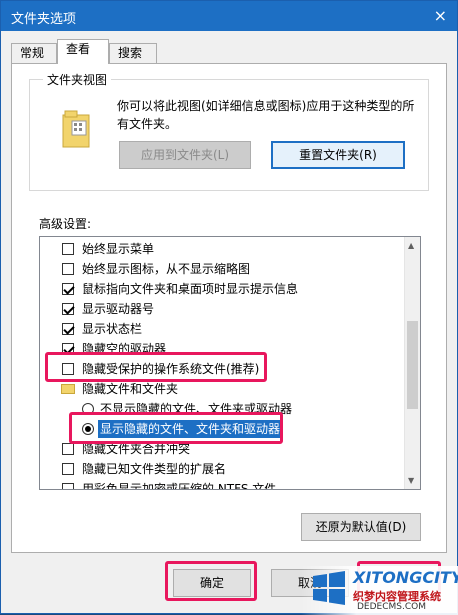  Describe the element at coordinates (223, 249) in the screenshot. I see `list-item: 始终显示菜单` at that location.